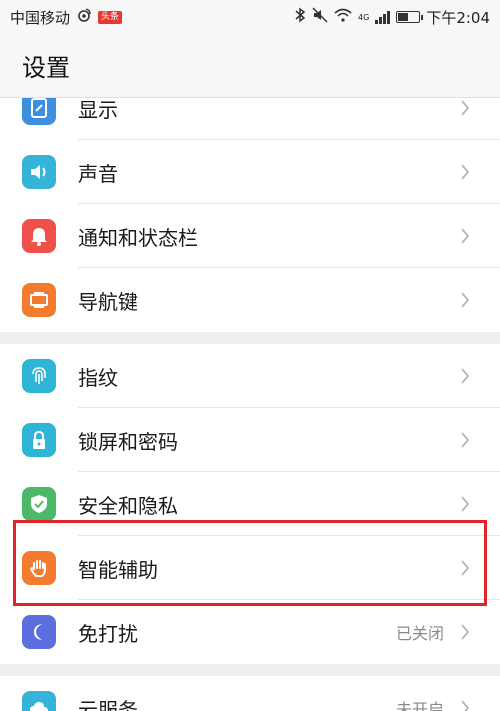 Image resolution: width=500 pixels, height=711 pixels. Describe the element at coordinates (410, 17) in the screenshot. I see `battery-icon` at that location.